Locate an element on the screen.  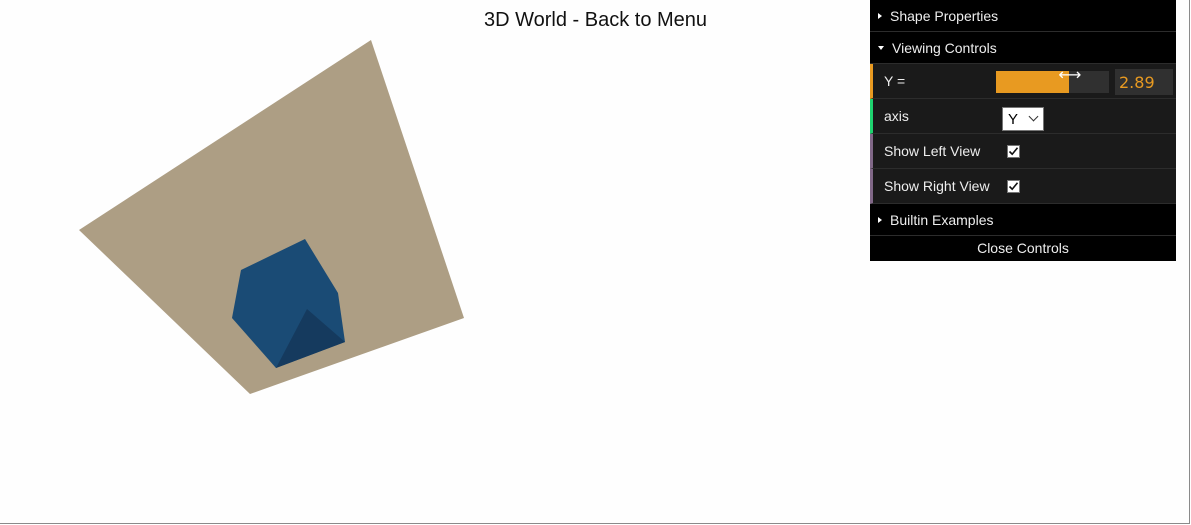
folder-viewing-controls: Viewing Controls is located at coordinates (1023, 48).